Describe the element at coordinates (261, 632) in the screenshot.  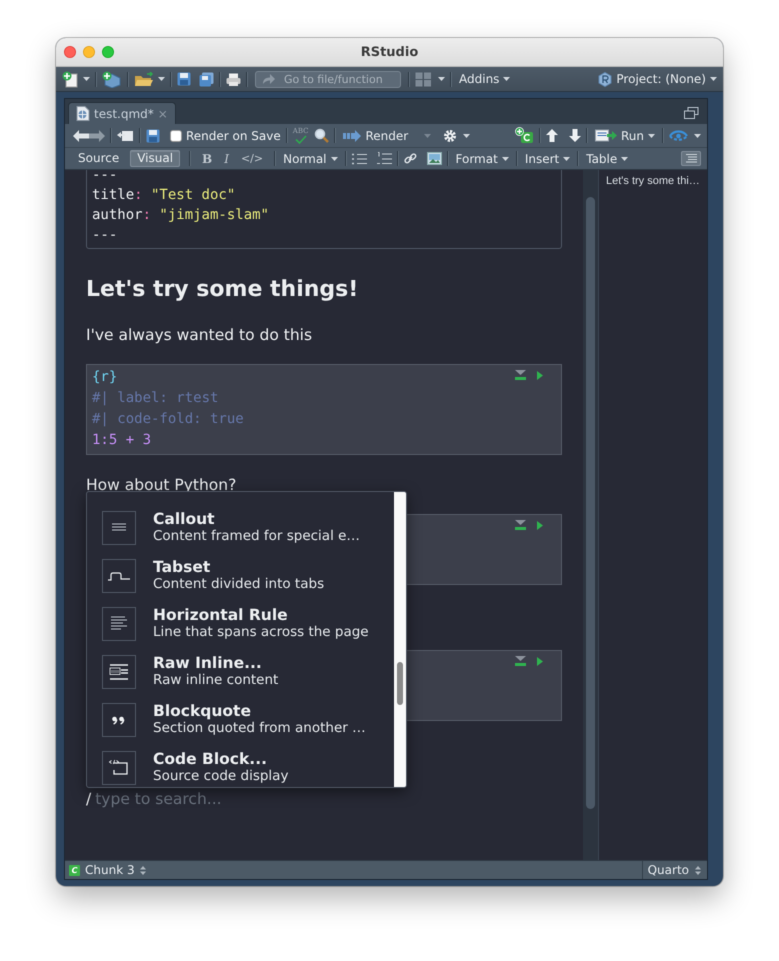
I see `item-description: Line that spans across the page` at that location.